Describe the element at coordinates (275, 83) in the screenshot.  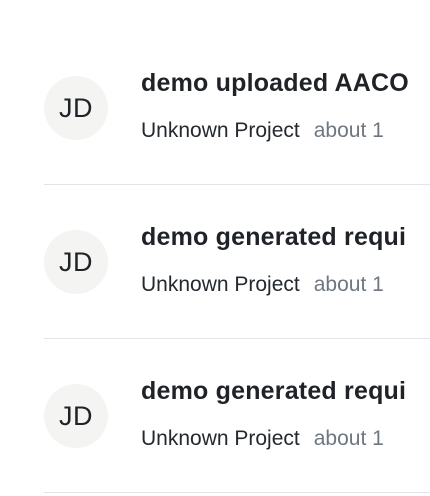
I see `activity-title: demo uploaded AACO` at that location.